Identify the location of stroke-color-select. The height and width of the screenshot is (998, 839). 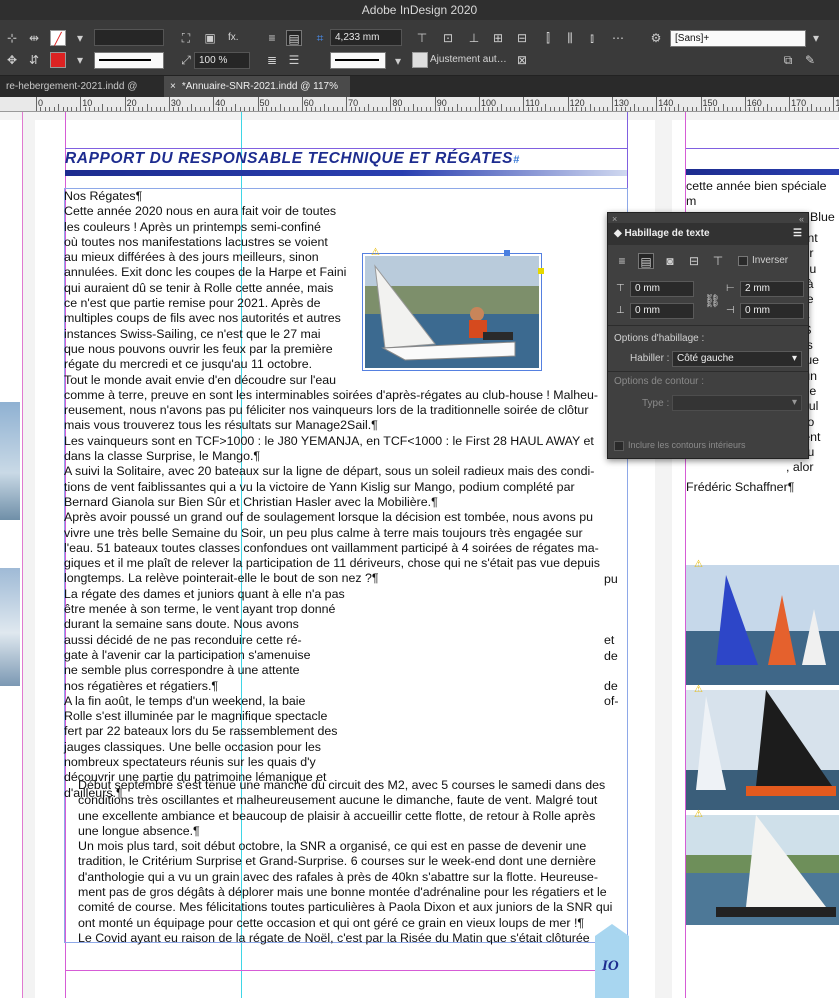
(358, 60).